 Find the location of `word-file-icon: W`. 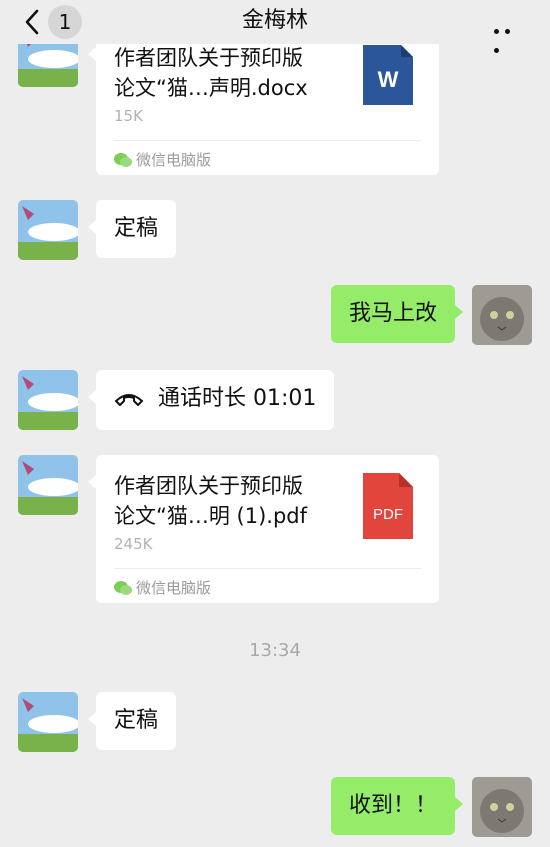

word-file-icon: W is located at coordinates (388, 77).